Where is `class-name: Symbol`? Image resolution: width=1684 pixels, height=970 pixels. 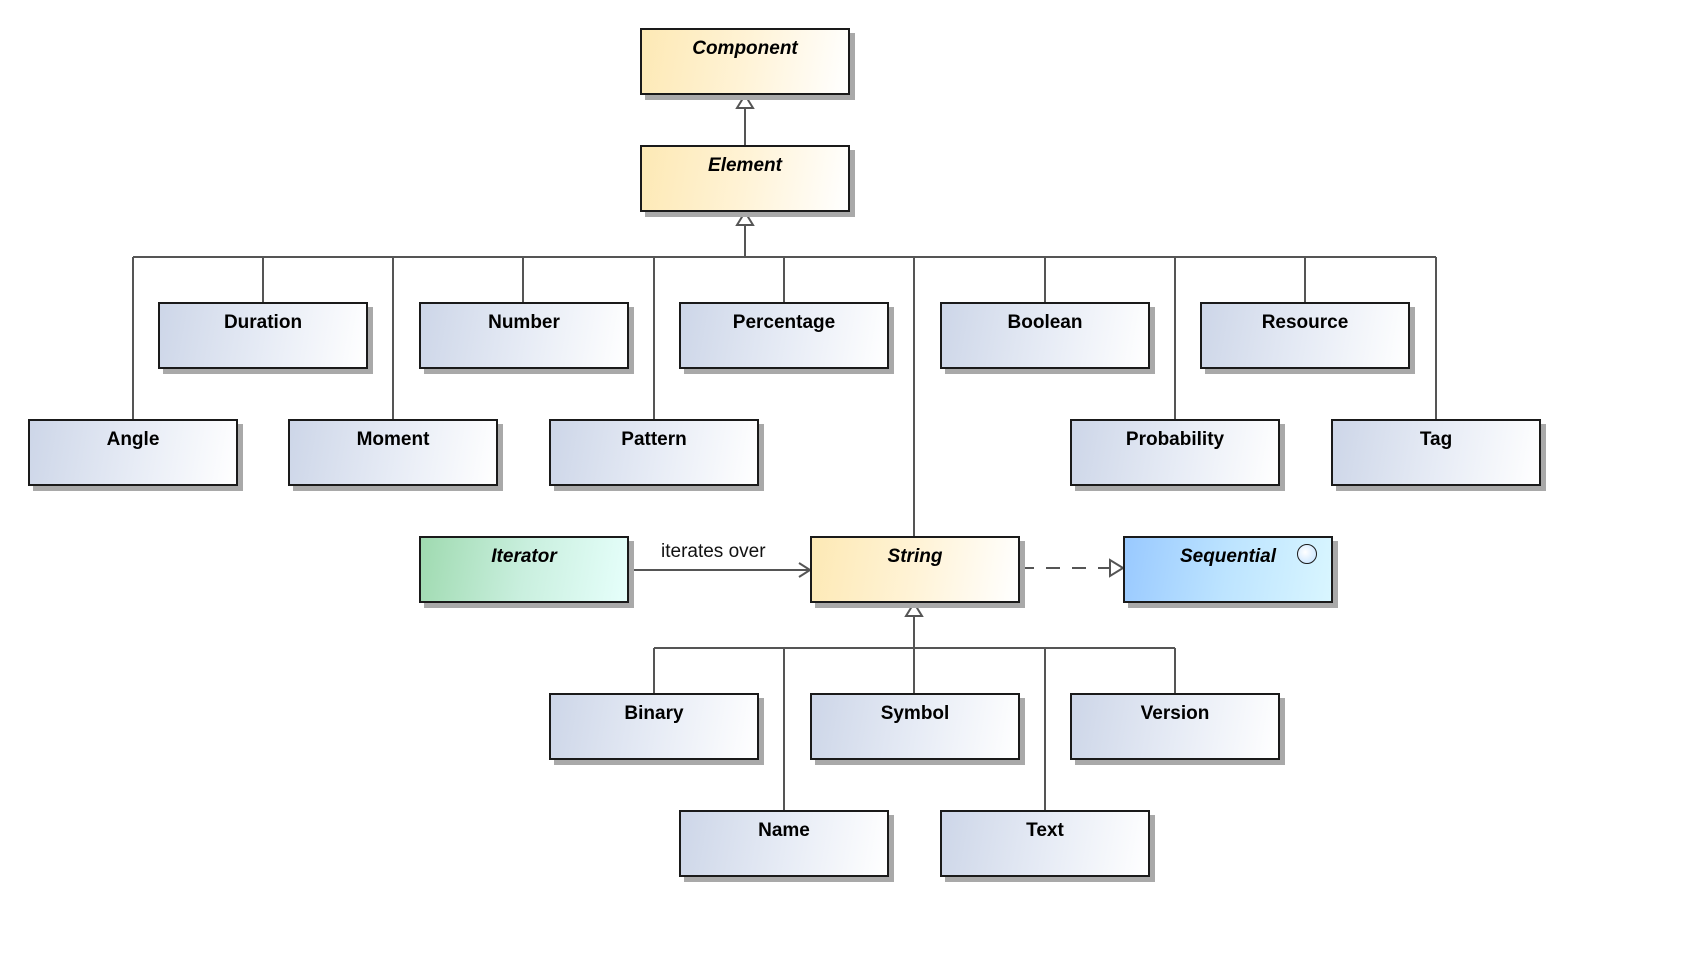 class-name: Symbol is located at coordinates (915, 713).